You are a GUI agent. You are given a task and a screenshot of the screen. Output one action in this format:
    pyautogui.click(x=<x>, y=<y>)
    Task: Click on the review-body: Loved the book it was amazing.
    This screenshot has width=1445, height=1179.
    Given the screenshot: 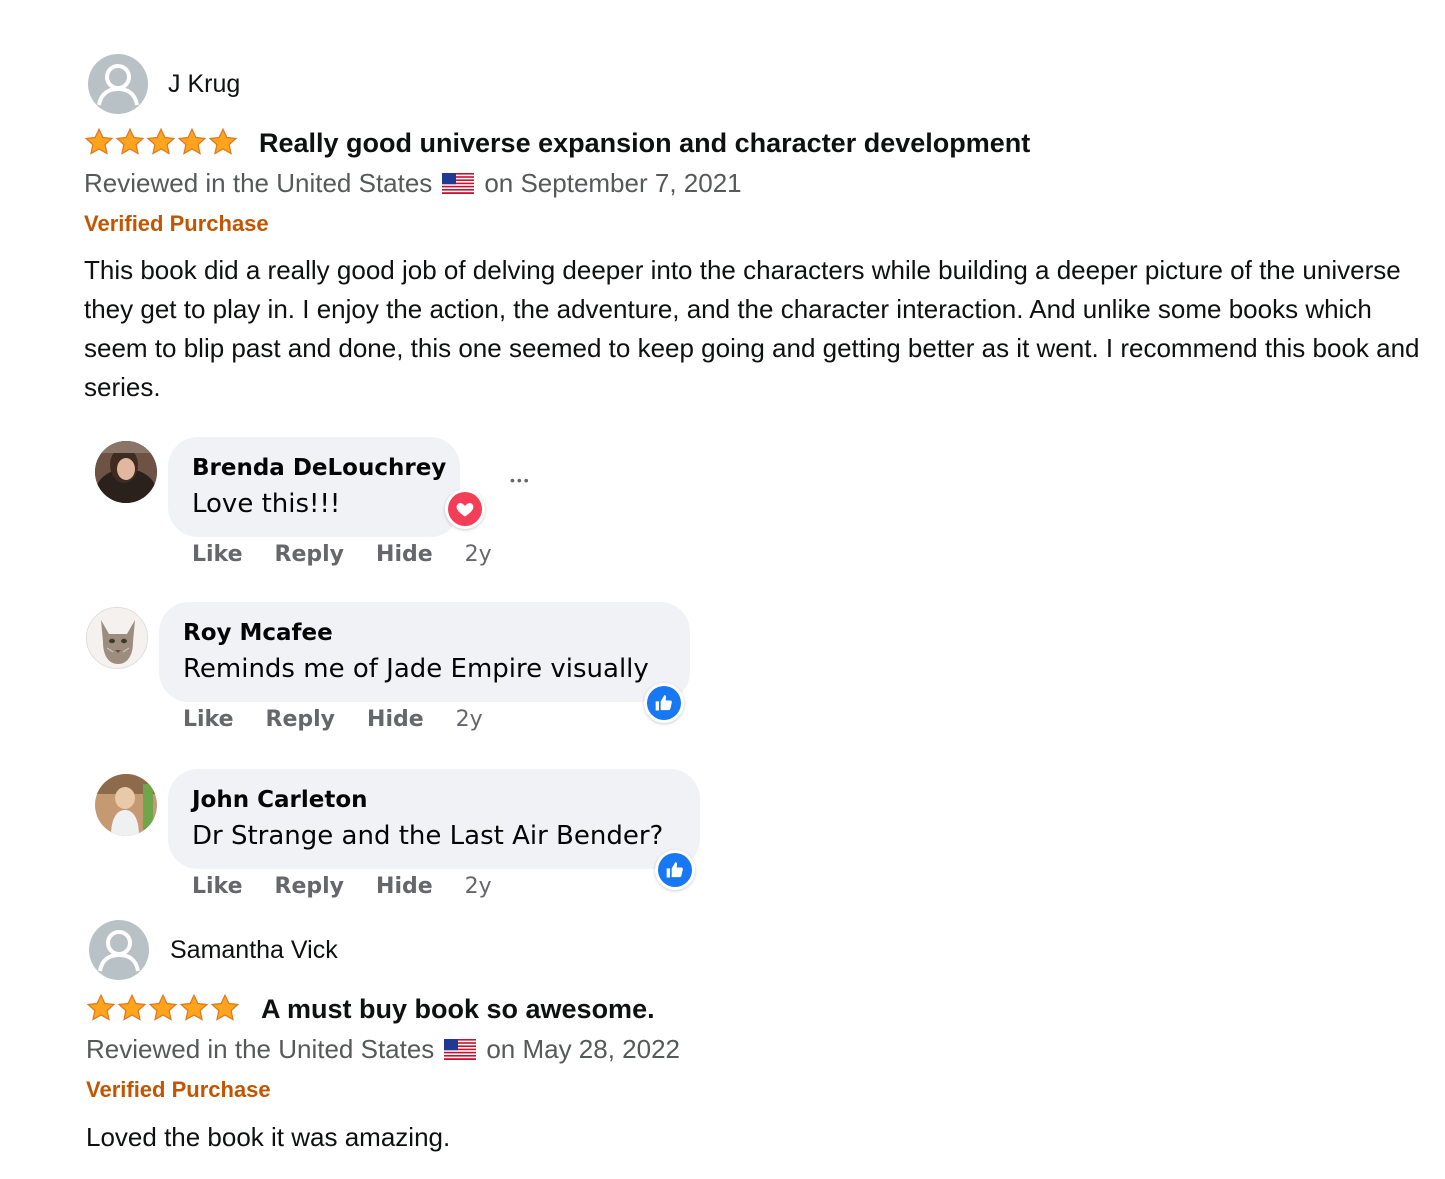 What is the action you would take?
    pyautogui.click(x=268, y=1137)
    